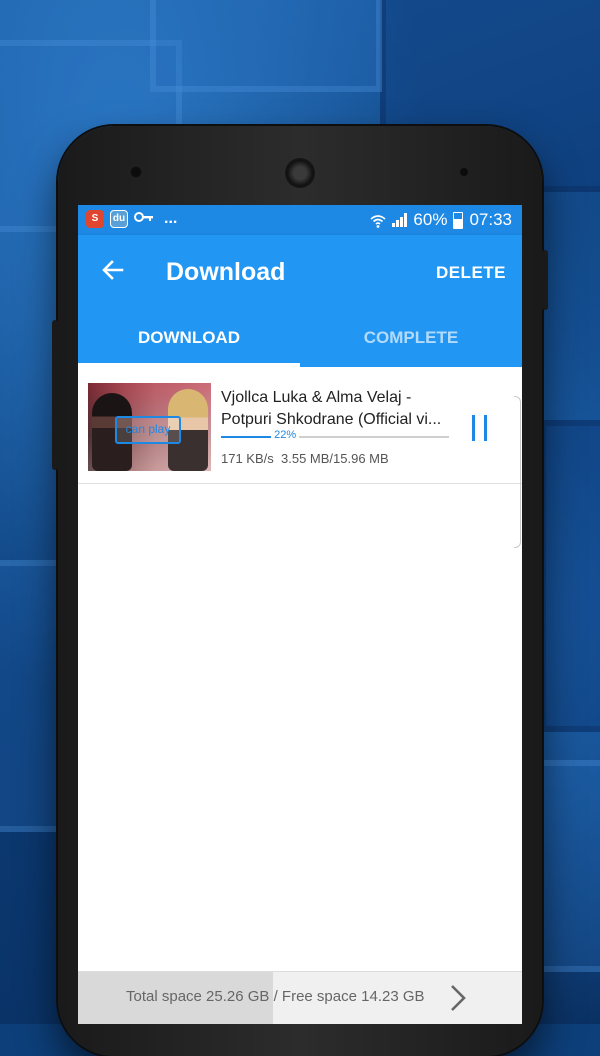 This screenshot has height=1056, width=600. What do you see at coordinates (482, 429) in the screenshot?
I see `pause-icon` at bounding box center [482, 429].